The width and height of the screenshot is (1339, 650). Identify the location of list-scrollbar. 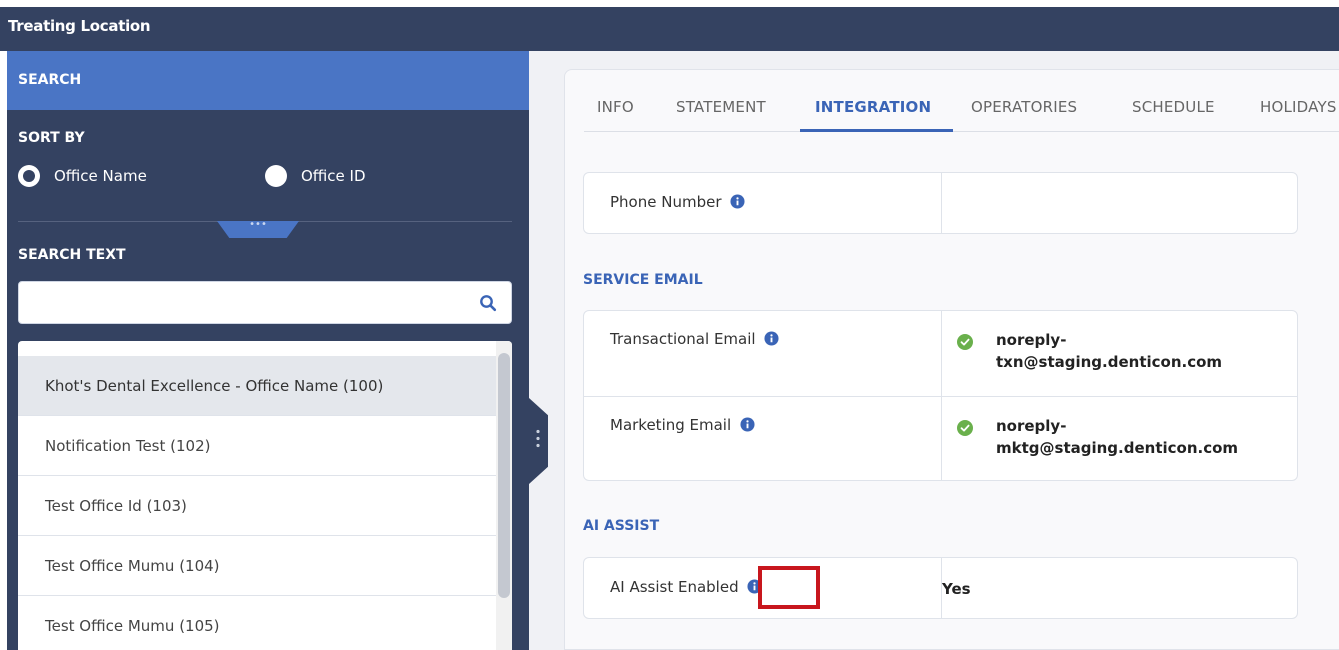
(504, 495).